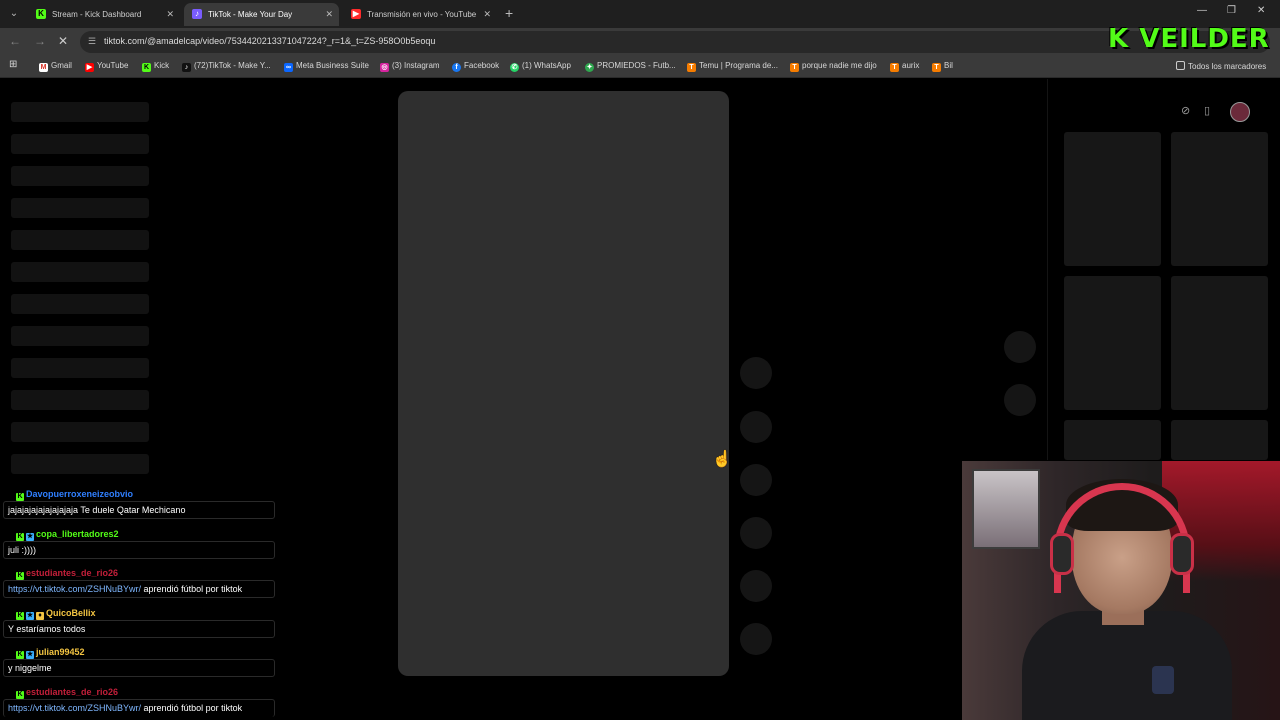 This screenshot has width=1280, height=720. What do you see at coordinates (1207, 110) in the screenshot?
I see `device-icon: ▯` at bounding box center [1207, 110].